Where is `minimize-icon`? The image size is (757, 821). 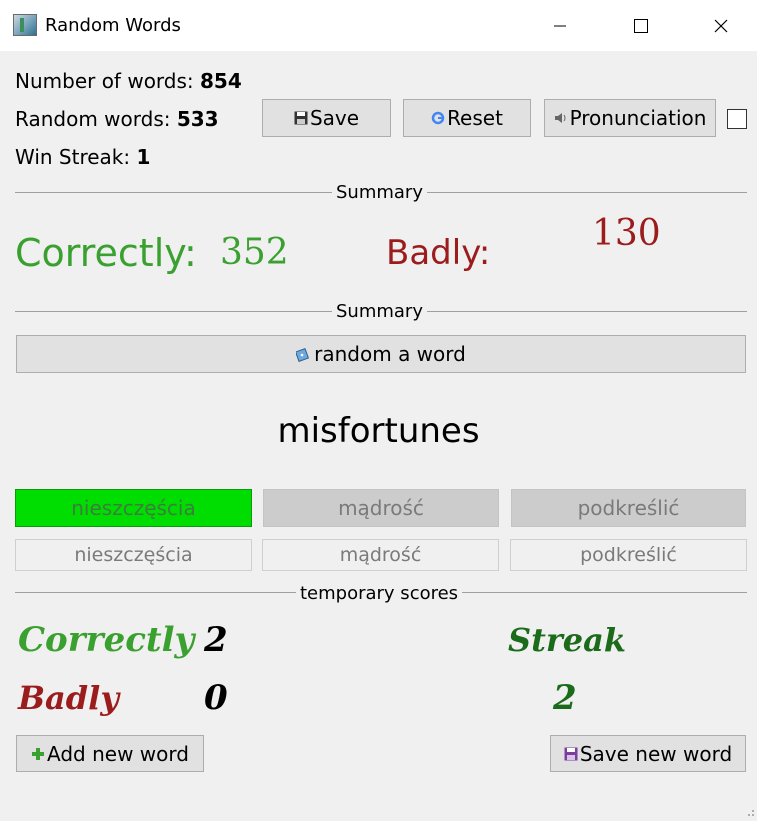
minimize-icon is located at coordinates (560, 25).